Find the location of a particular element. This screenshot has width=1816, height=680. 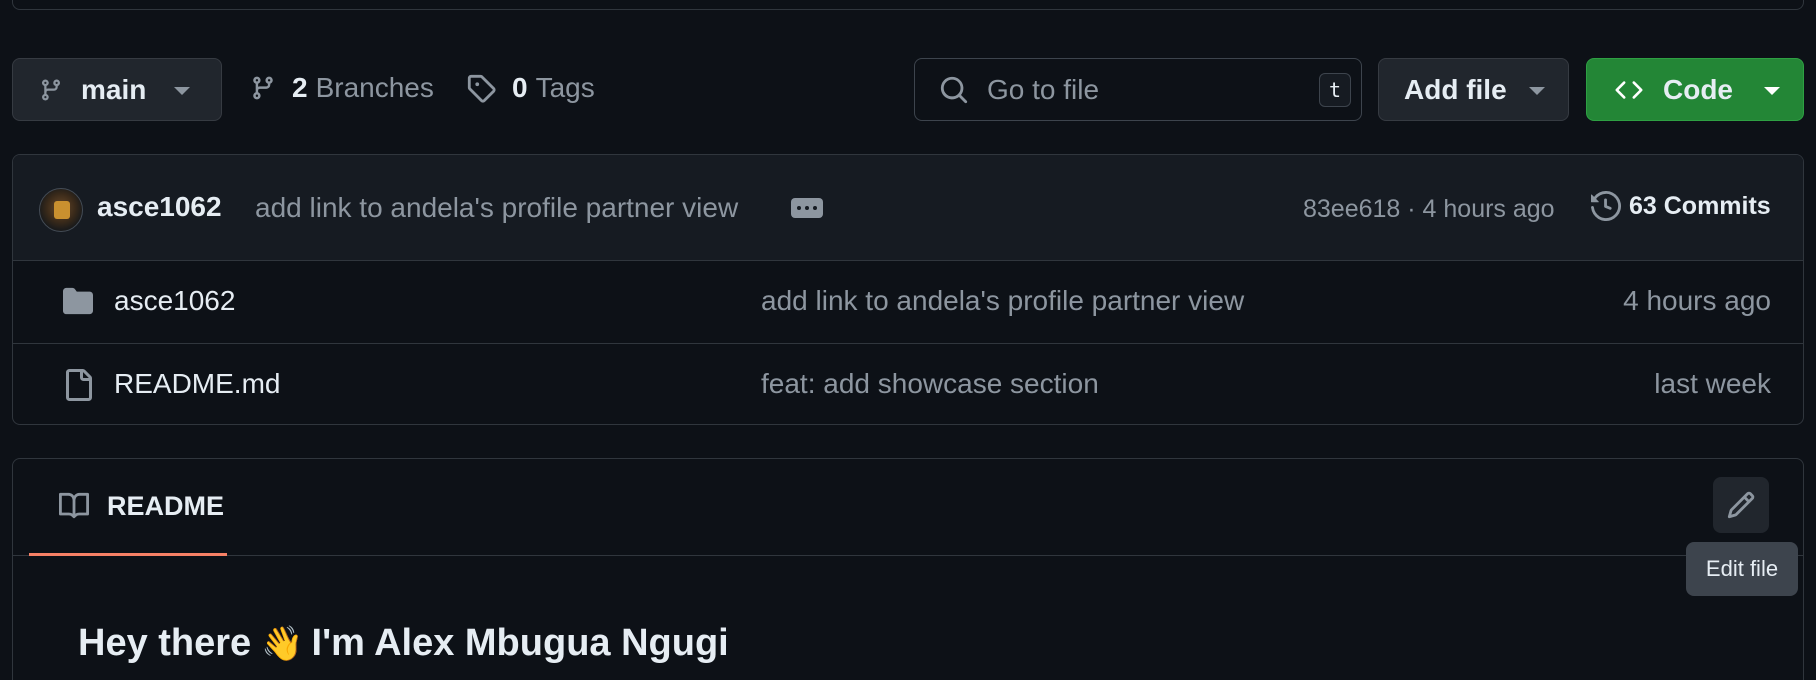

history-icon is located at coordinates (1606, 206).